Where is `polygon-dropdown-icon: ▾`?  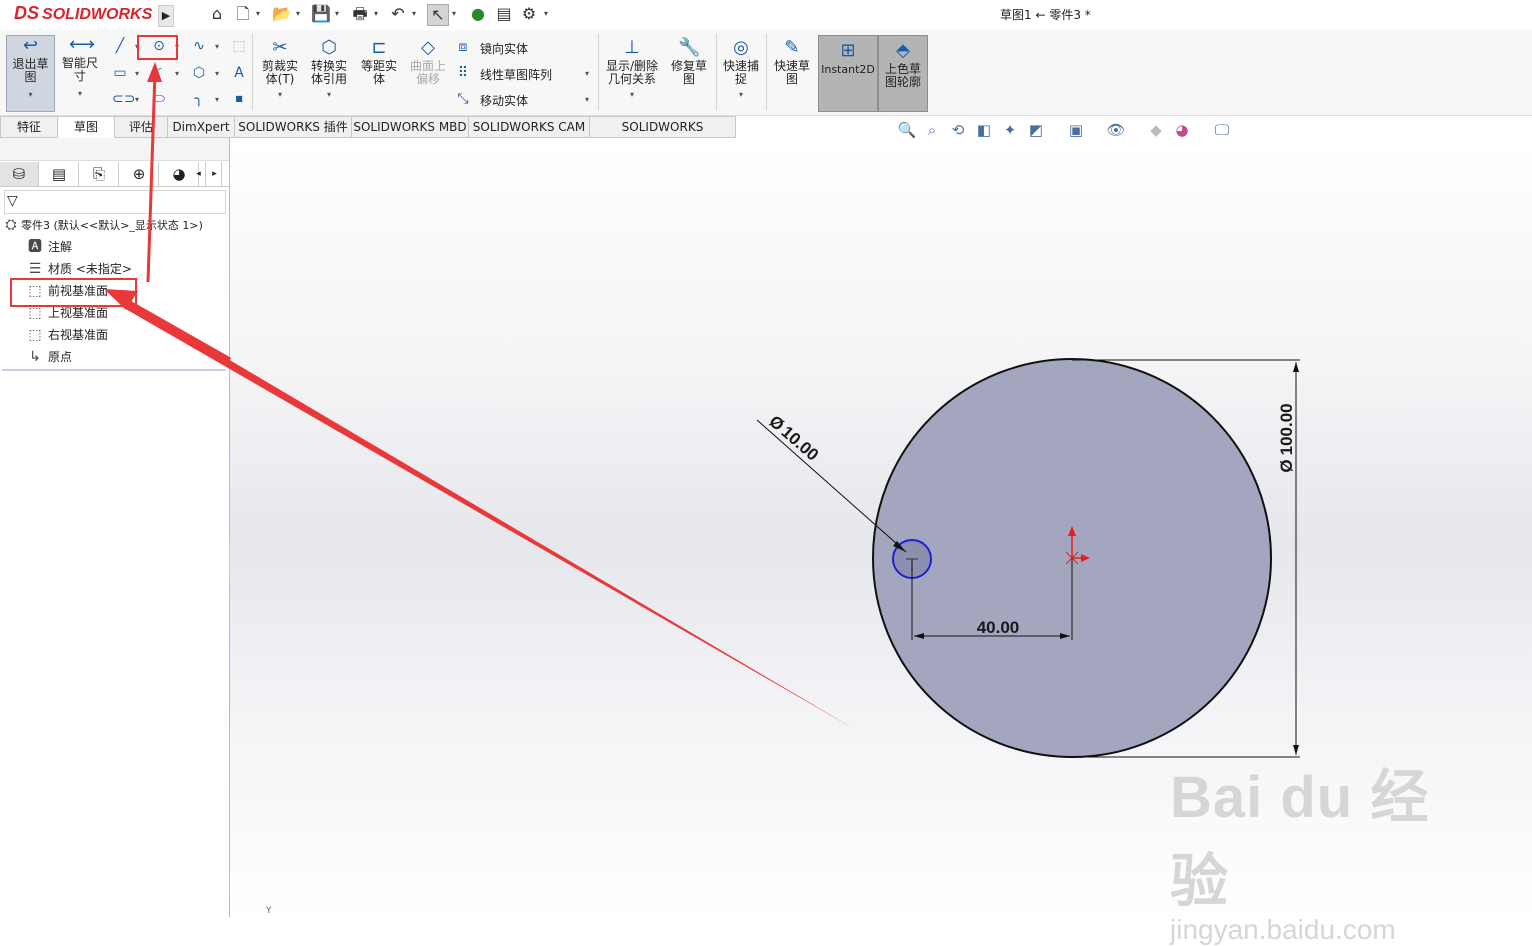 polygon-dropdown-icon: ▾ is located at coordinates (217, 73).